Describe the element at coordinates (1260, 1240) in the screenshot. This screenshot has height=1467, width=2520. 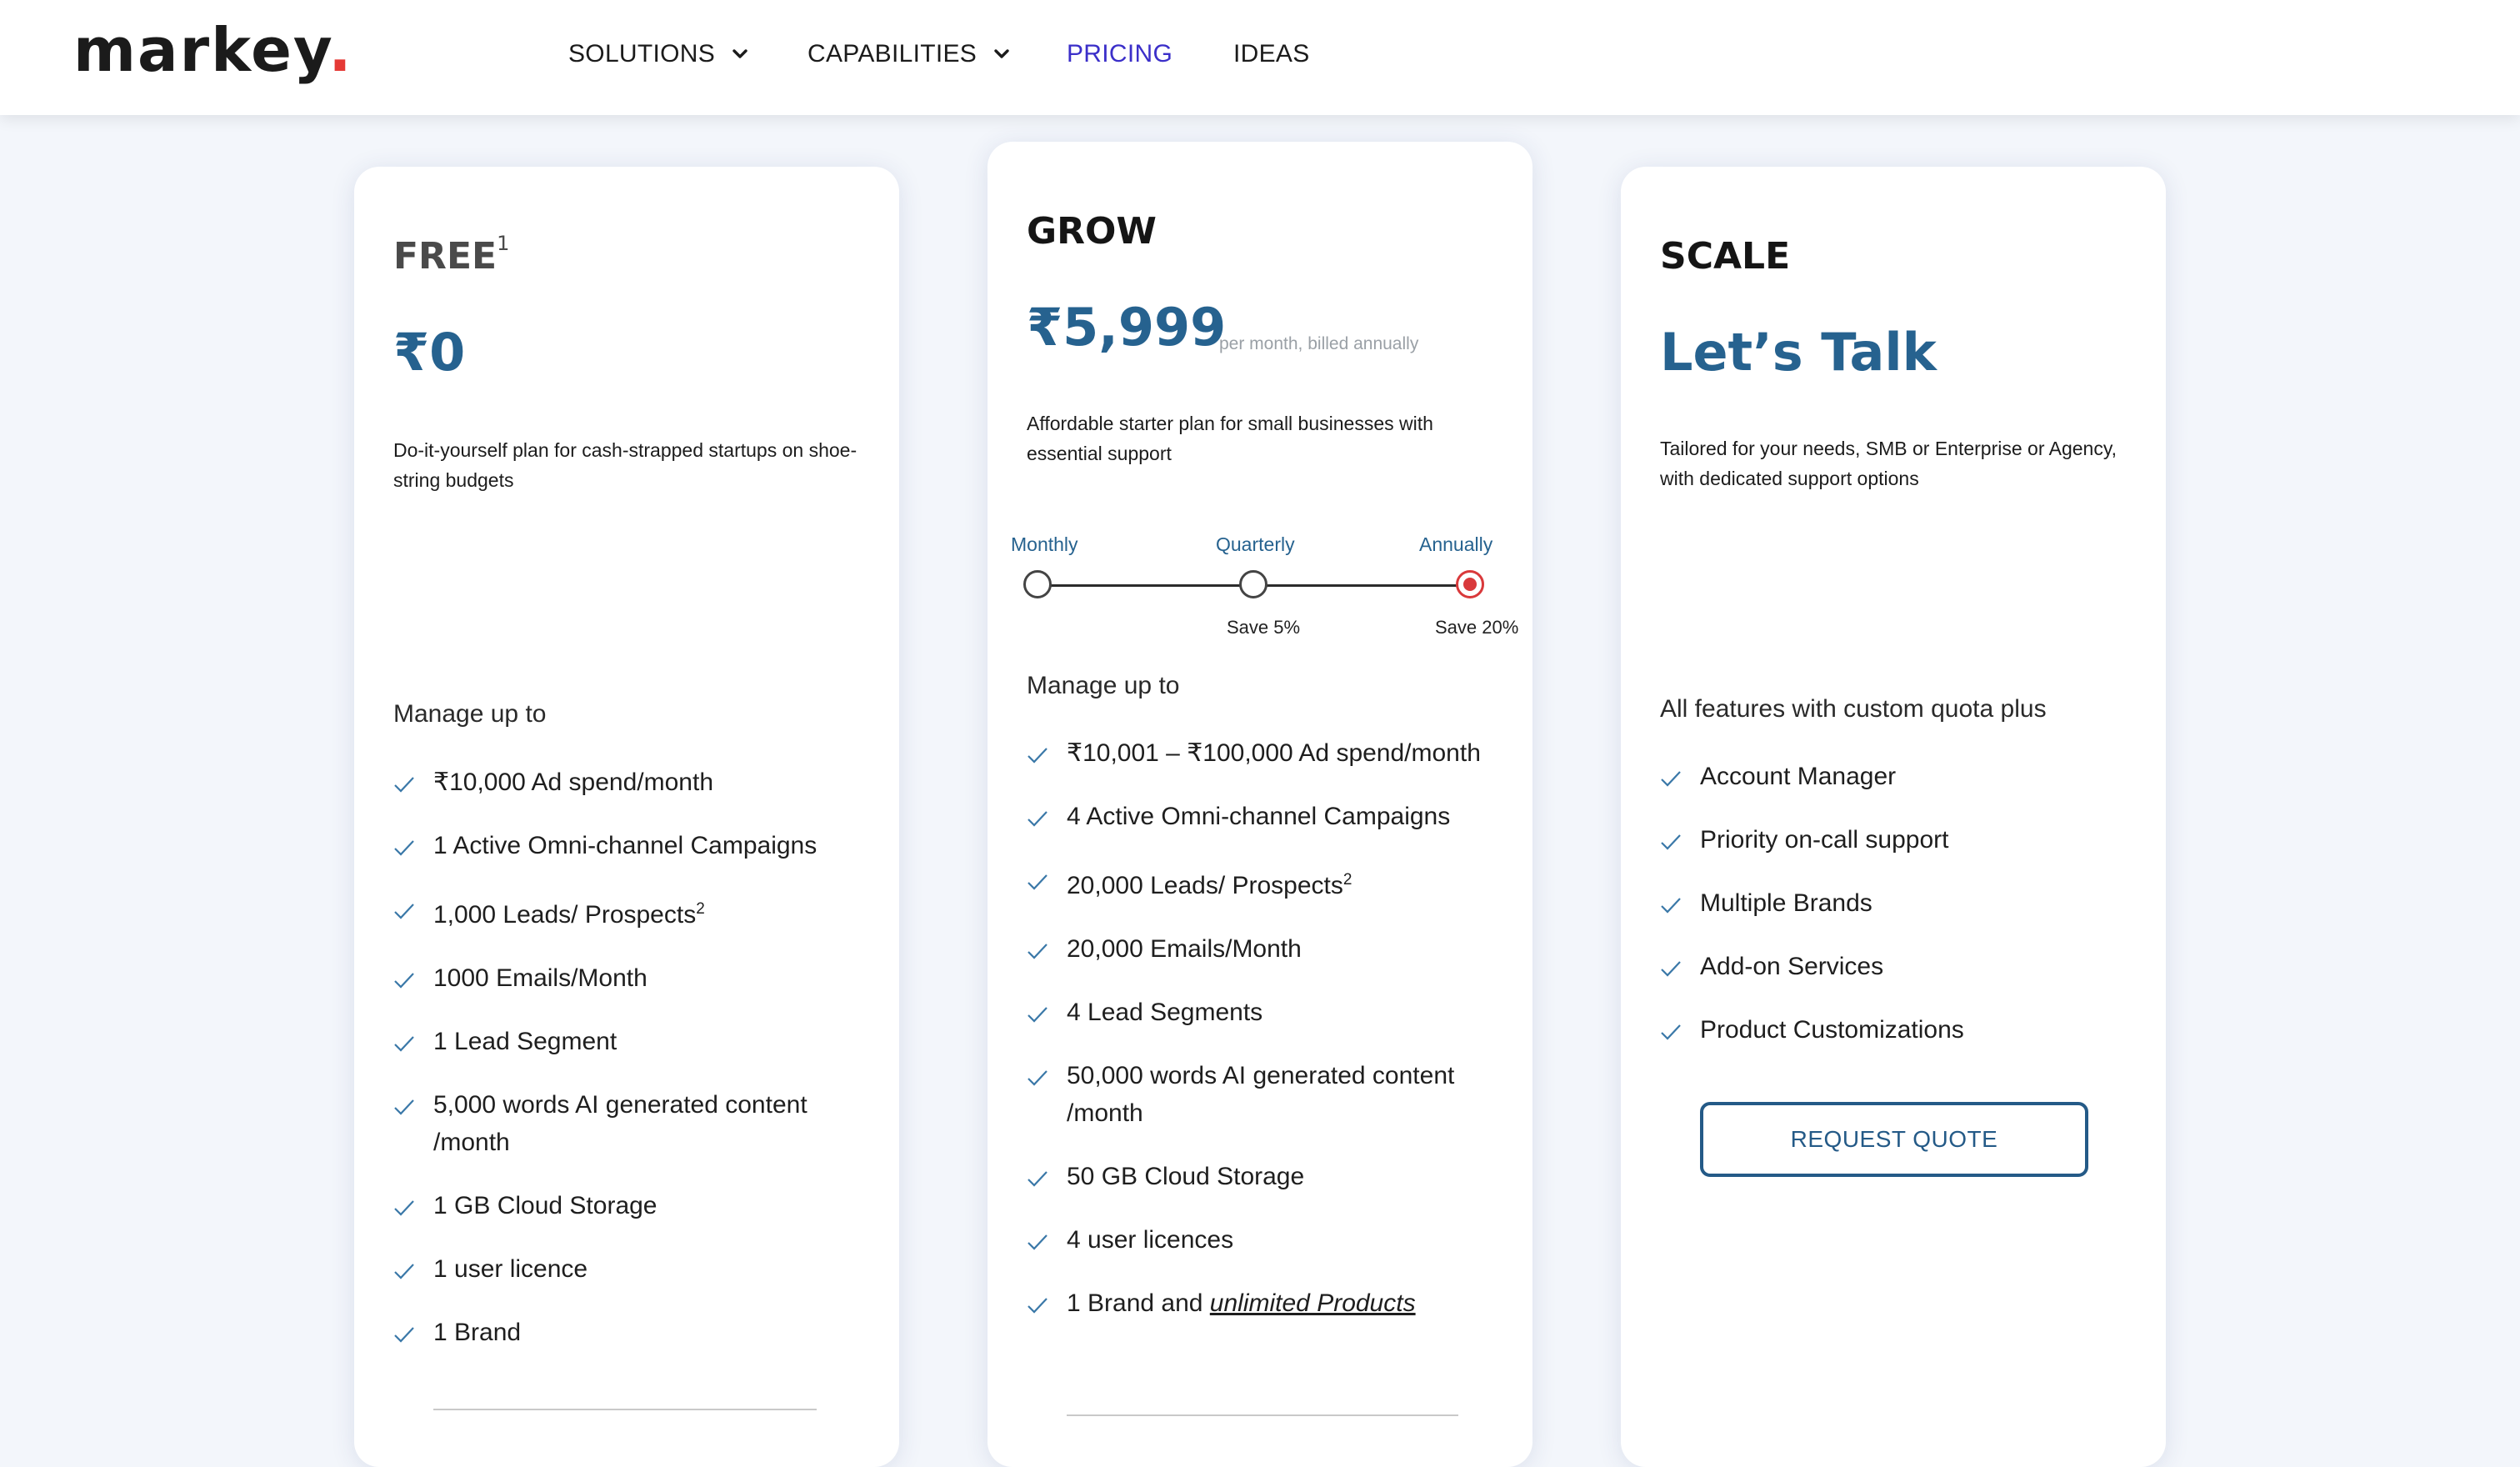
I see `feature-item: 4 user licences` at that location.